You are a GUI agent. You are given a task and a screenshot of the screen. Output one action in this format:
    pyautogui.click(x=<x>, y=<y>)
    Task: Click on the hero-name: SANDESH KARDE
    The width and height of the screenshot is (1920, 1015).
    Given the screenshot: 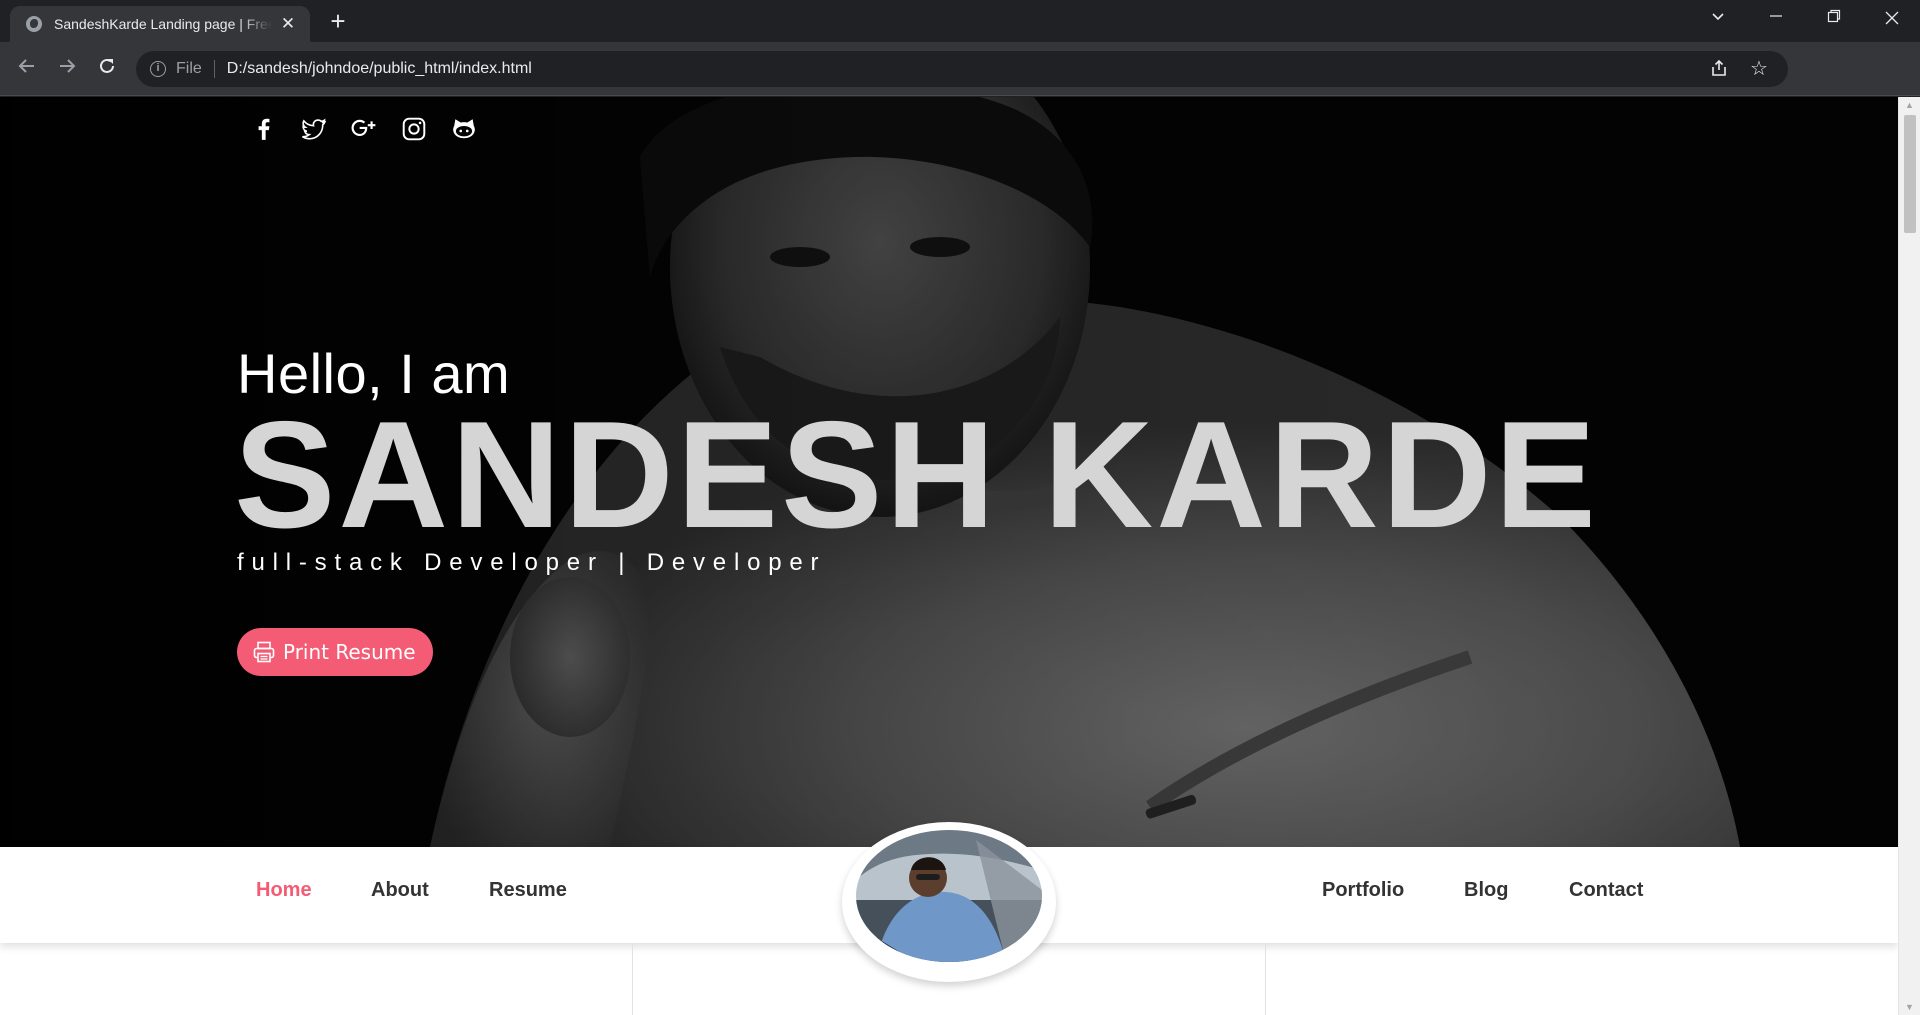 What is the action you would take?
    pyautogui.click(x=916, y=475)
    